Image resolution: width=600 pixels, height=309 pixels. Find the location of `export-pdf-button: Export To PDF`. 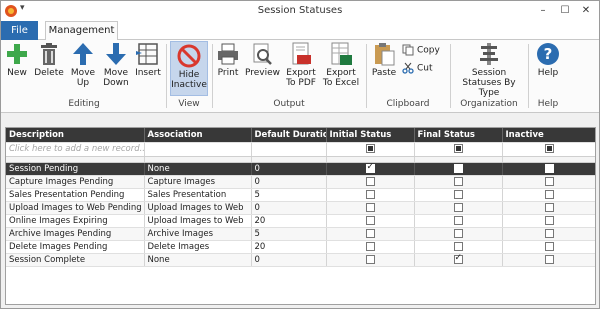

export-pdf-button: Export To PDF is located at coordinates (301, 65).